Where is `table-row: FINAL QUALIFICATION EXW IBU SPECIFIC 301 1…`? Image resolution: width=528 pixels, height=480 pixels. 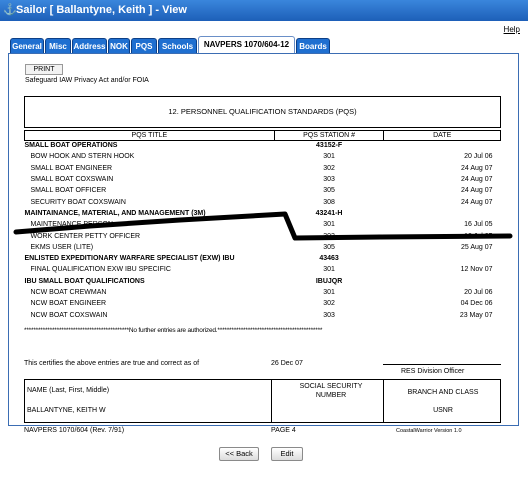
table-row: FINAL QUALIFICATION EXW IBU SPECIFIC 301 1… is located at coordinates (263, 270).